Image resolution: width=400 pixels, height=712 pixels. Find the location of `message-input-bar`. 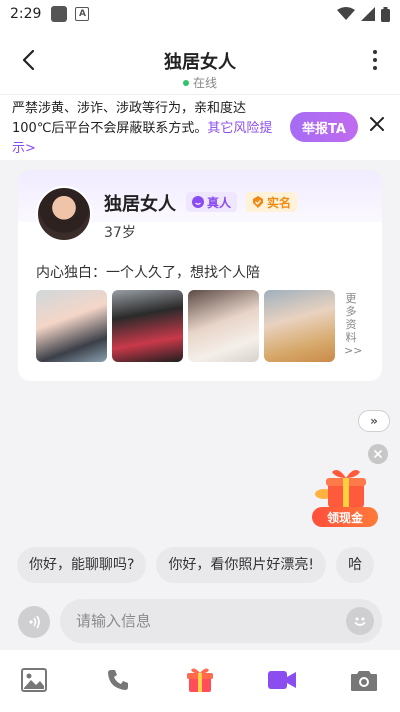

message-input-bar is located at coordinates (200, 620).